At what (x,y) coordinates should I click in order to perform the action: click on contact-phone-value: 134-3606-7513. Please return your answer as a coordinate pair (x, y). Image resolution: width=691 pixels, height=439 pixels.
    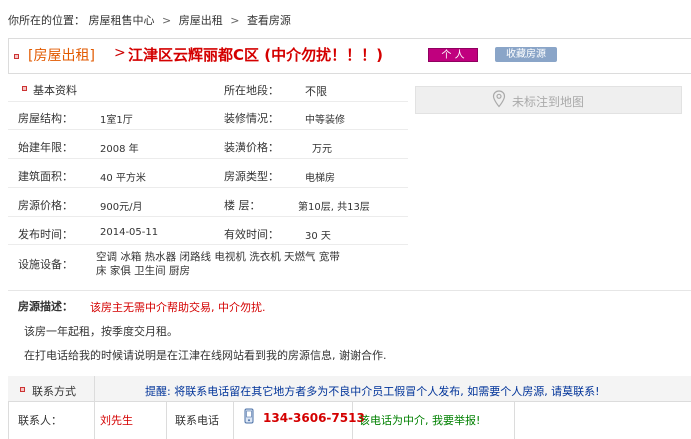
    Looking at the image, I should click on (314, 418).